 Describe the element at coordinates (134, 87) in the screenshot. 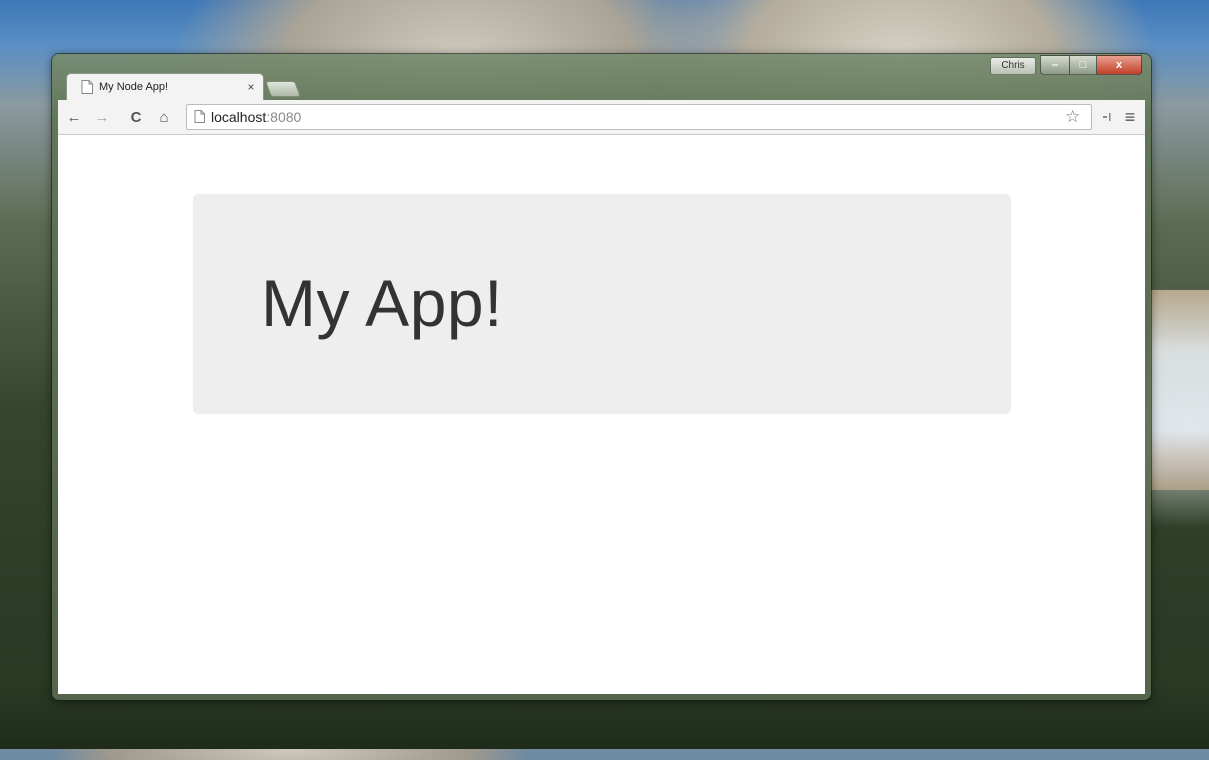

I see `tab-title: My Node App!` at that location.